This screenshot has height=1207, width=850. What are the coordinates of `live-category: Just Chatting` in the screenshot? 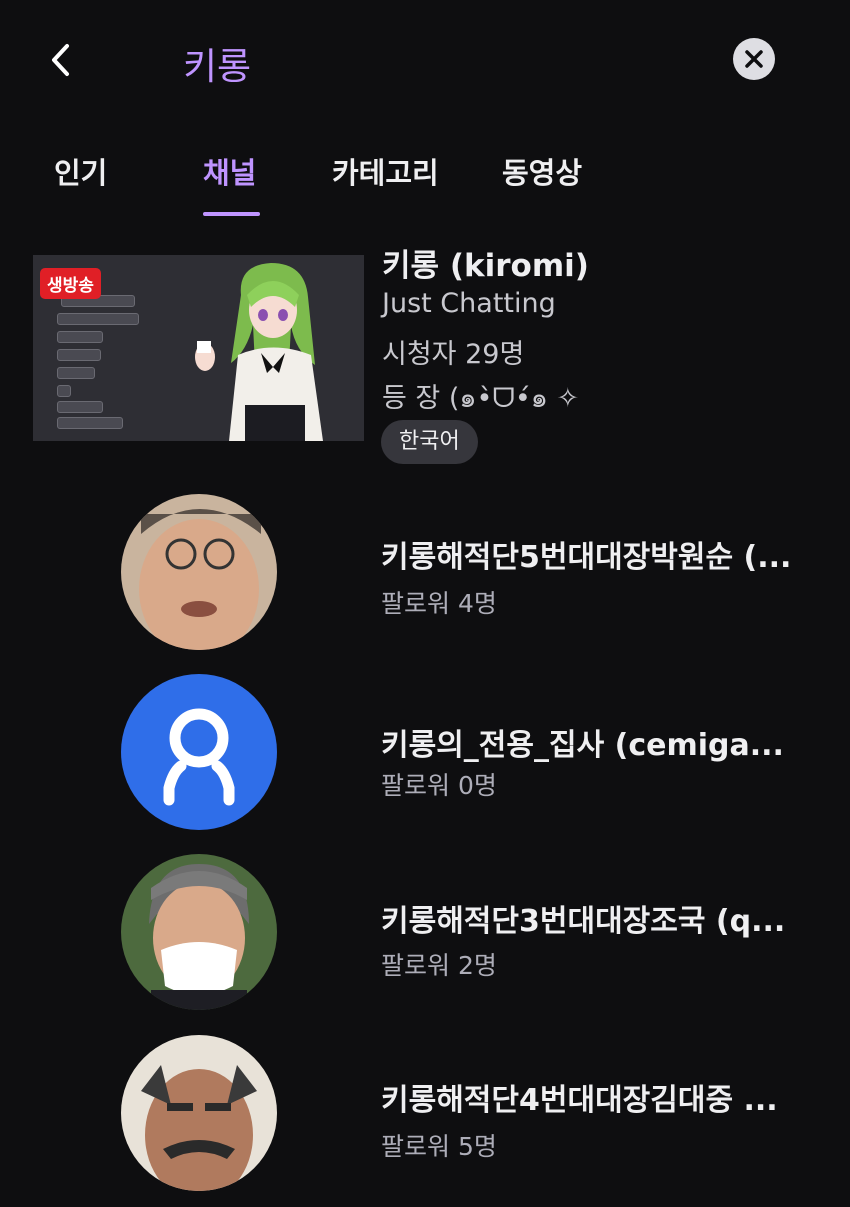 It's located at (469, 303).